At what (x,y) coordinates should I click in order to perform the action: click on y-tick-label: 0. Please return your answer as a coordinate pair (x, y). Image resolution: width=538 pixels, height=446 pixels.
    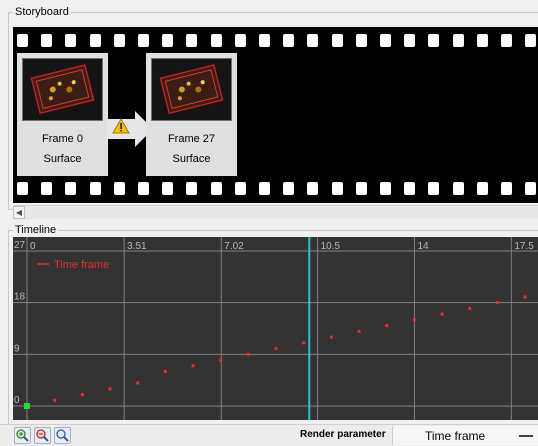
    Looking at the image, I should click on (17, 400).